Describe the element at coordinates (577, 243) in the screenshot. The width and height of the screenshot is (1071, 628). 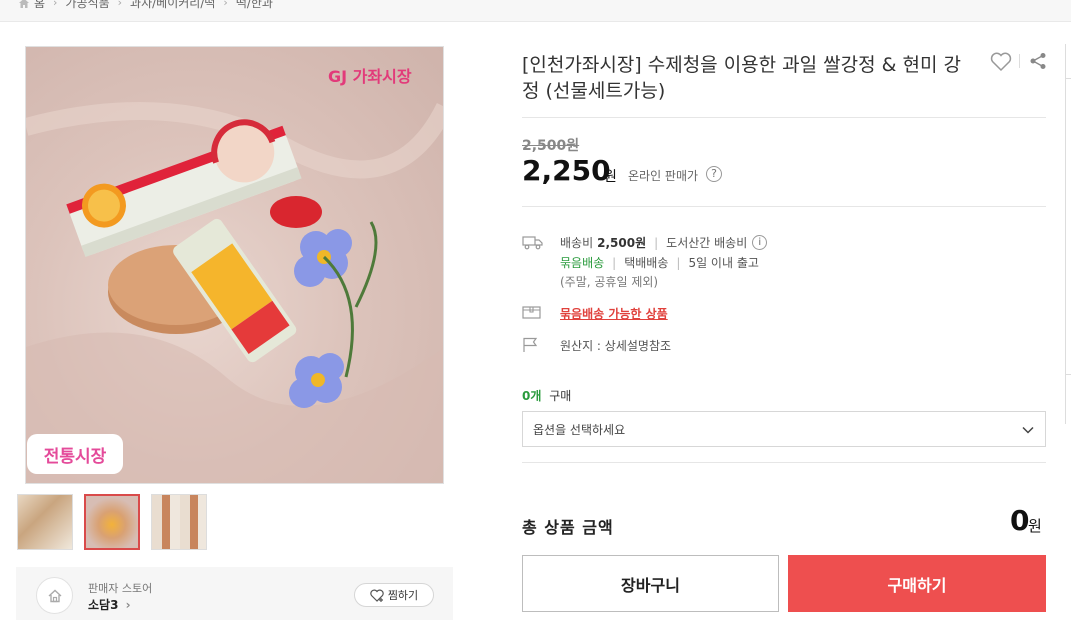
I see `shipping-fee-label: 배송비` at that location.